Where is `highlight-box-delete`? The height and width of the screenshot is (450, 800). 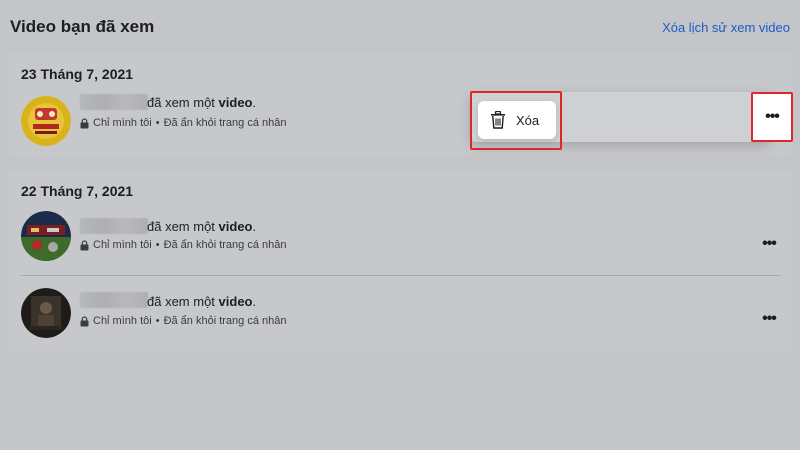
highlight-box-delete is located at coordinates (516, 120).